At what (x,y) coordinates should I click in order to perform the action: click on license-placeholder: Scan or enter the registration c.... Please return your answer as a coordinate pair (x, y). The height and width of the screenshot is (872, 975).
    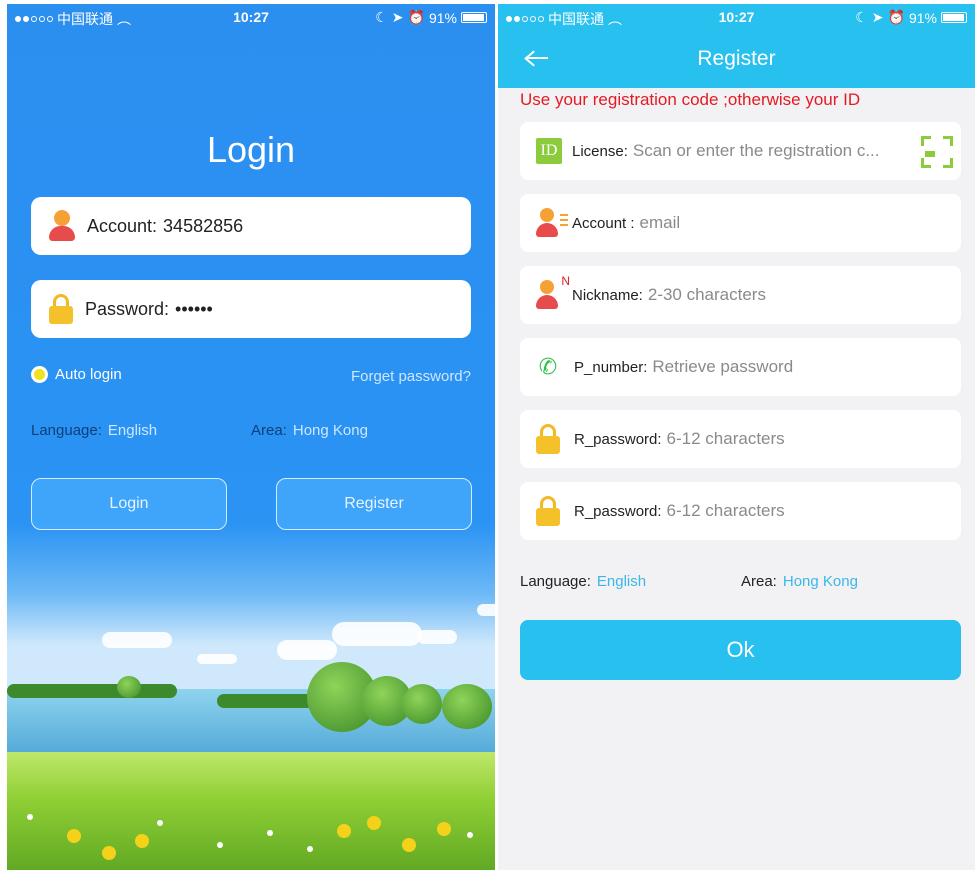
    Looking at the image, I should click on (756, 150).